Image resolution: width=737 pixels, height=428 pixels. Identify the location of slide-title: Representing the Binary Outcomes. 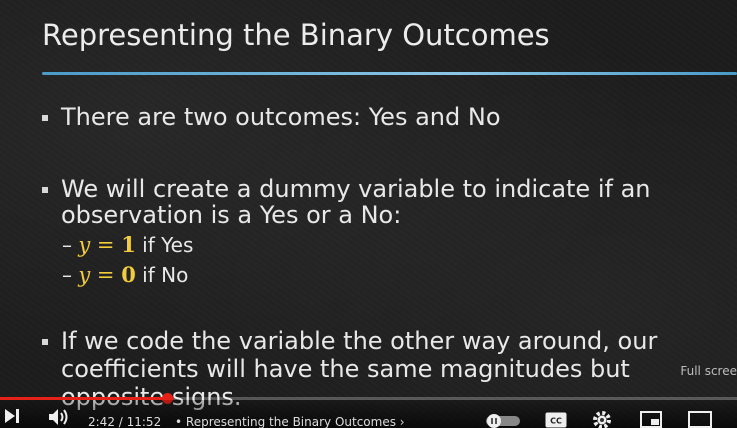
(296, 35).